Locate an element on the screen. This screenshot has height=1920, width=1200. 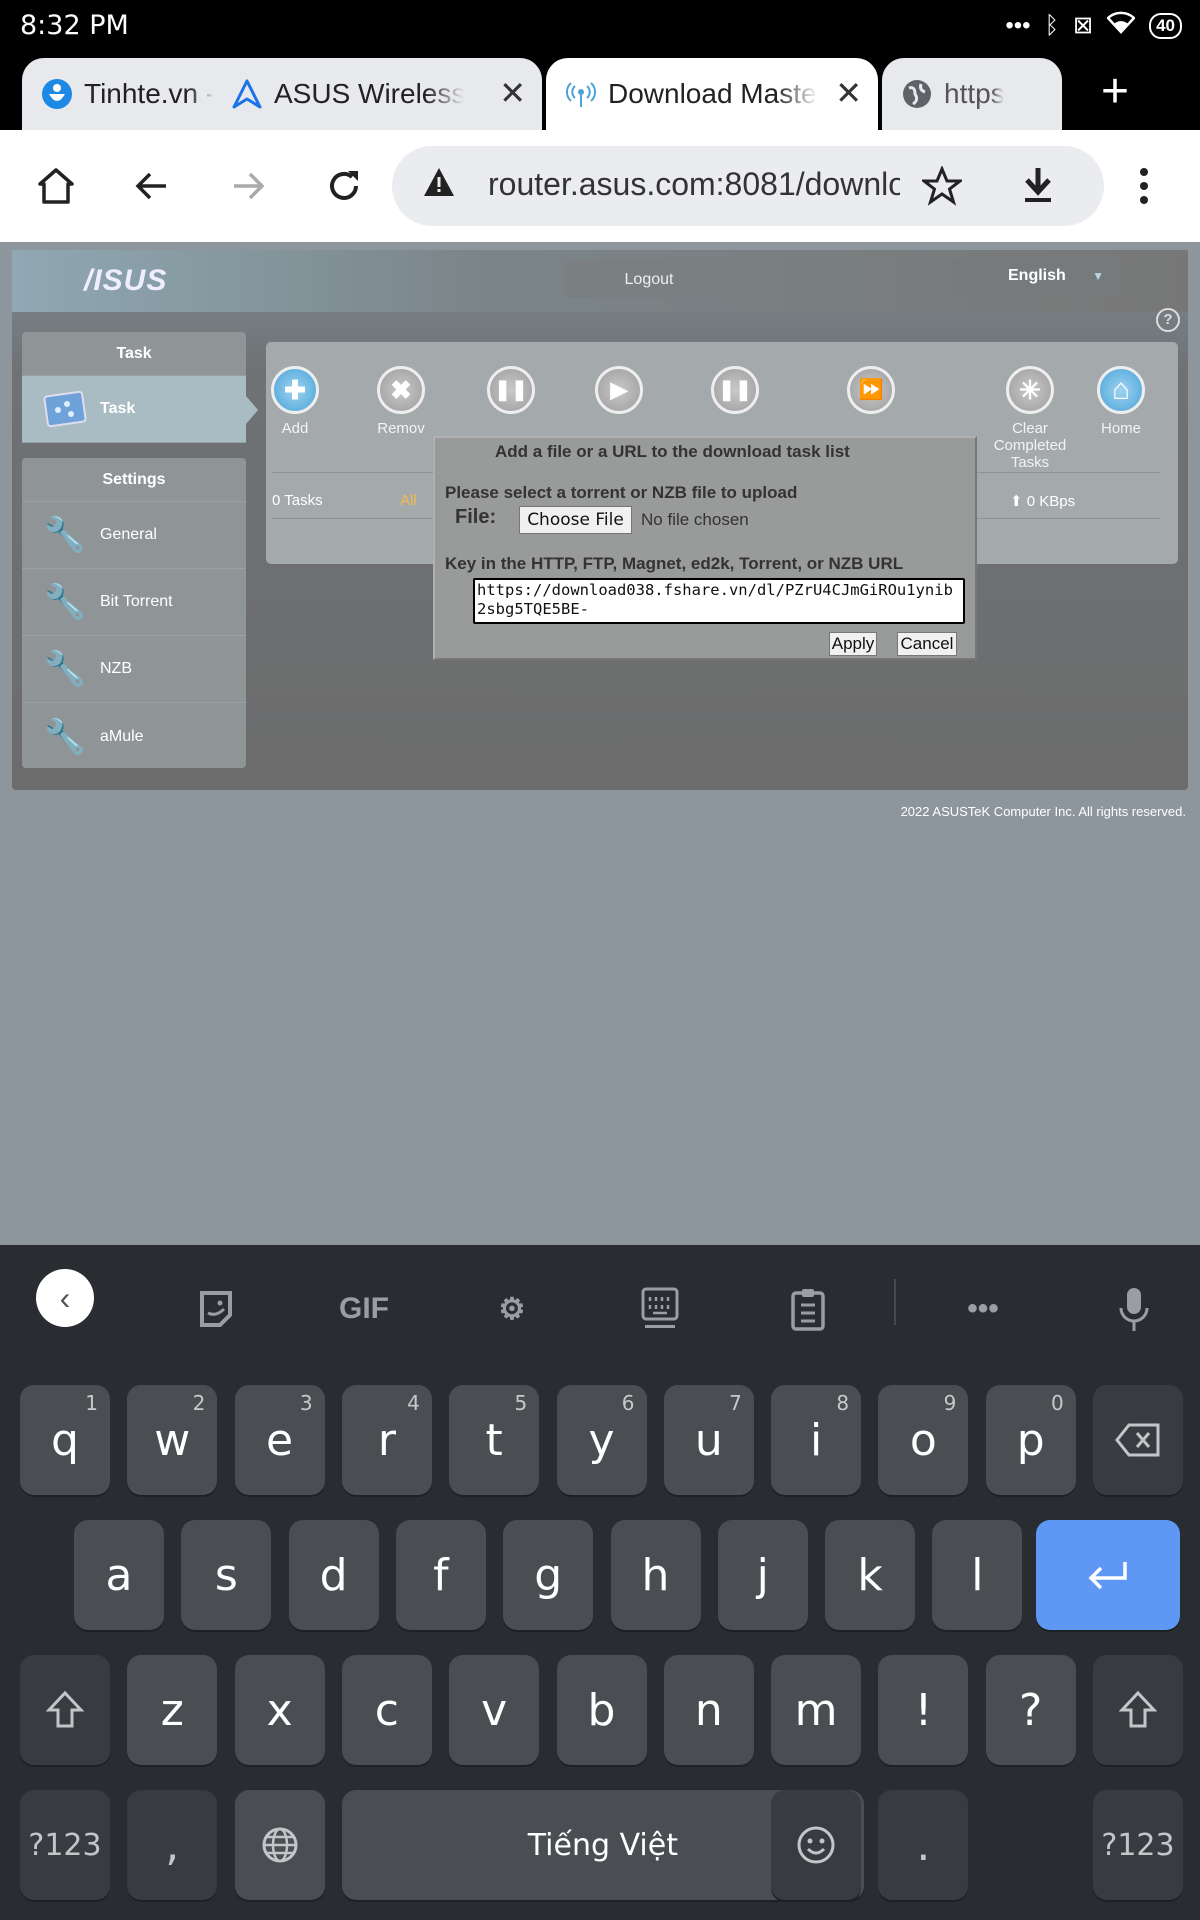
tab-https: https:// is located at coordinates (972, 94).